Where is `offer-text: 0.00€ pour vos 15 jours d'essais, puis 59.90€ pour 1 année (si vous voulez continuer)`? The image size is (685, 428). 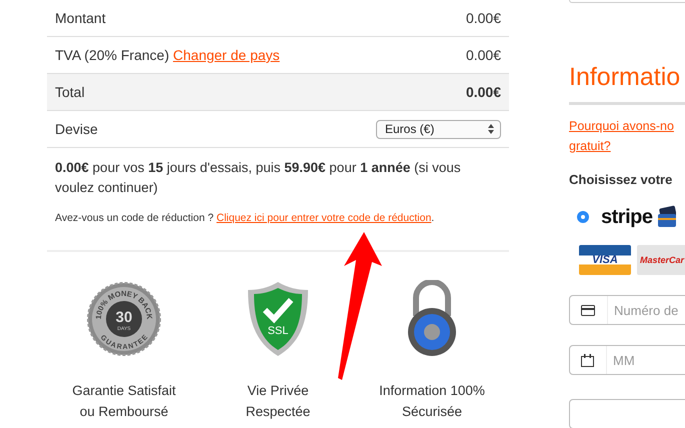 offer-text: 0.00€ pour vos 15 jours d'essais, puis 59.90€ pour 1 année (si vous voulez continuer) is located at coordinates (258, 178).